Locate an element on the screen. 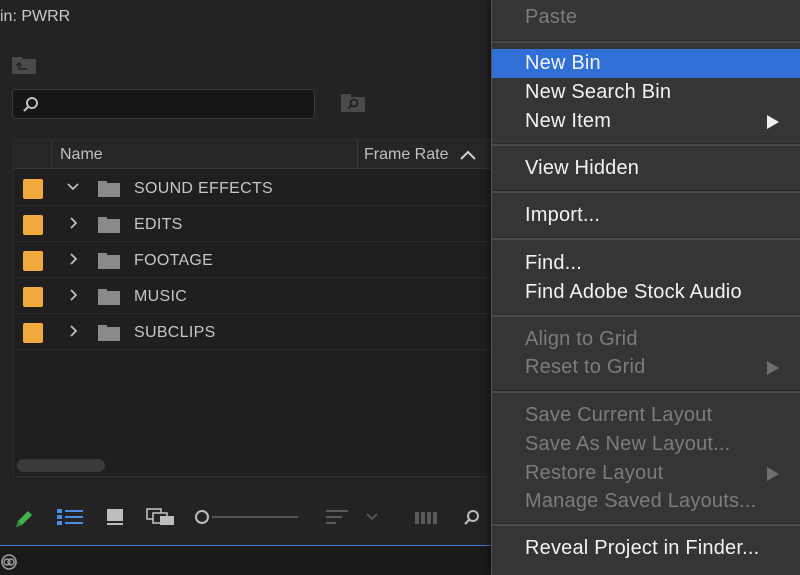 This screenshot has height=575, width=800. label-column-header is located at coordinates (33, 154).